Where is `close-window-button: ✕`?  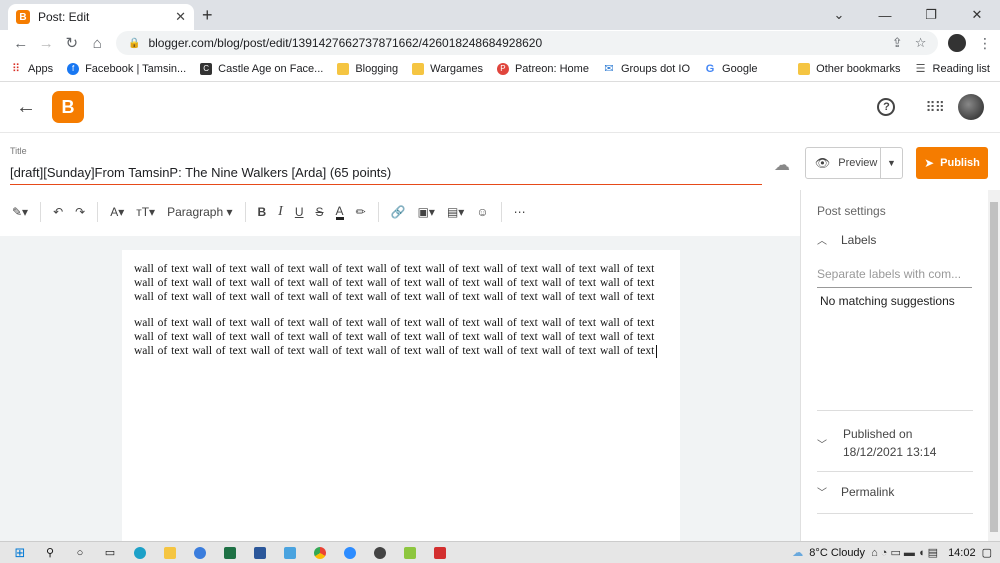
close-window-button: ✕ is located at coordinates (977, 15).